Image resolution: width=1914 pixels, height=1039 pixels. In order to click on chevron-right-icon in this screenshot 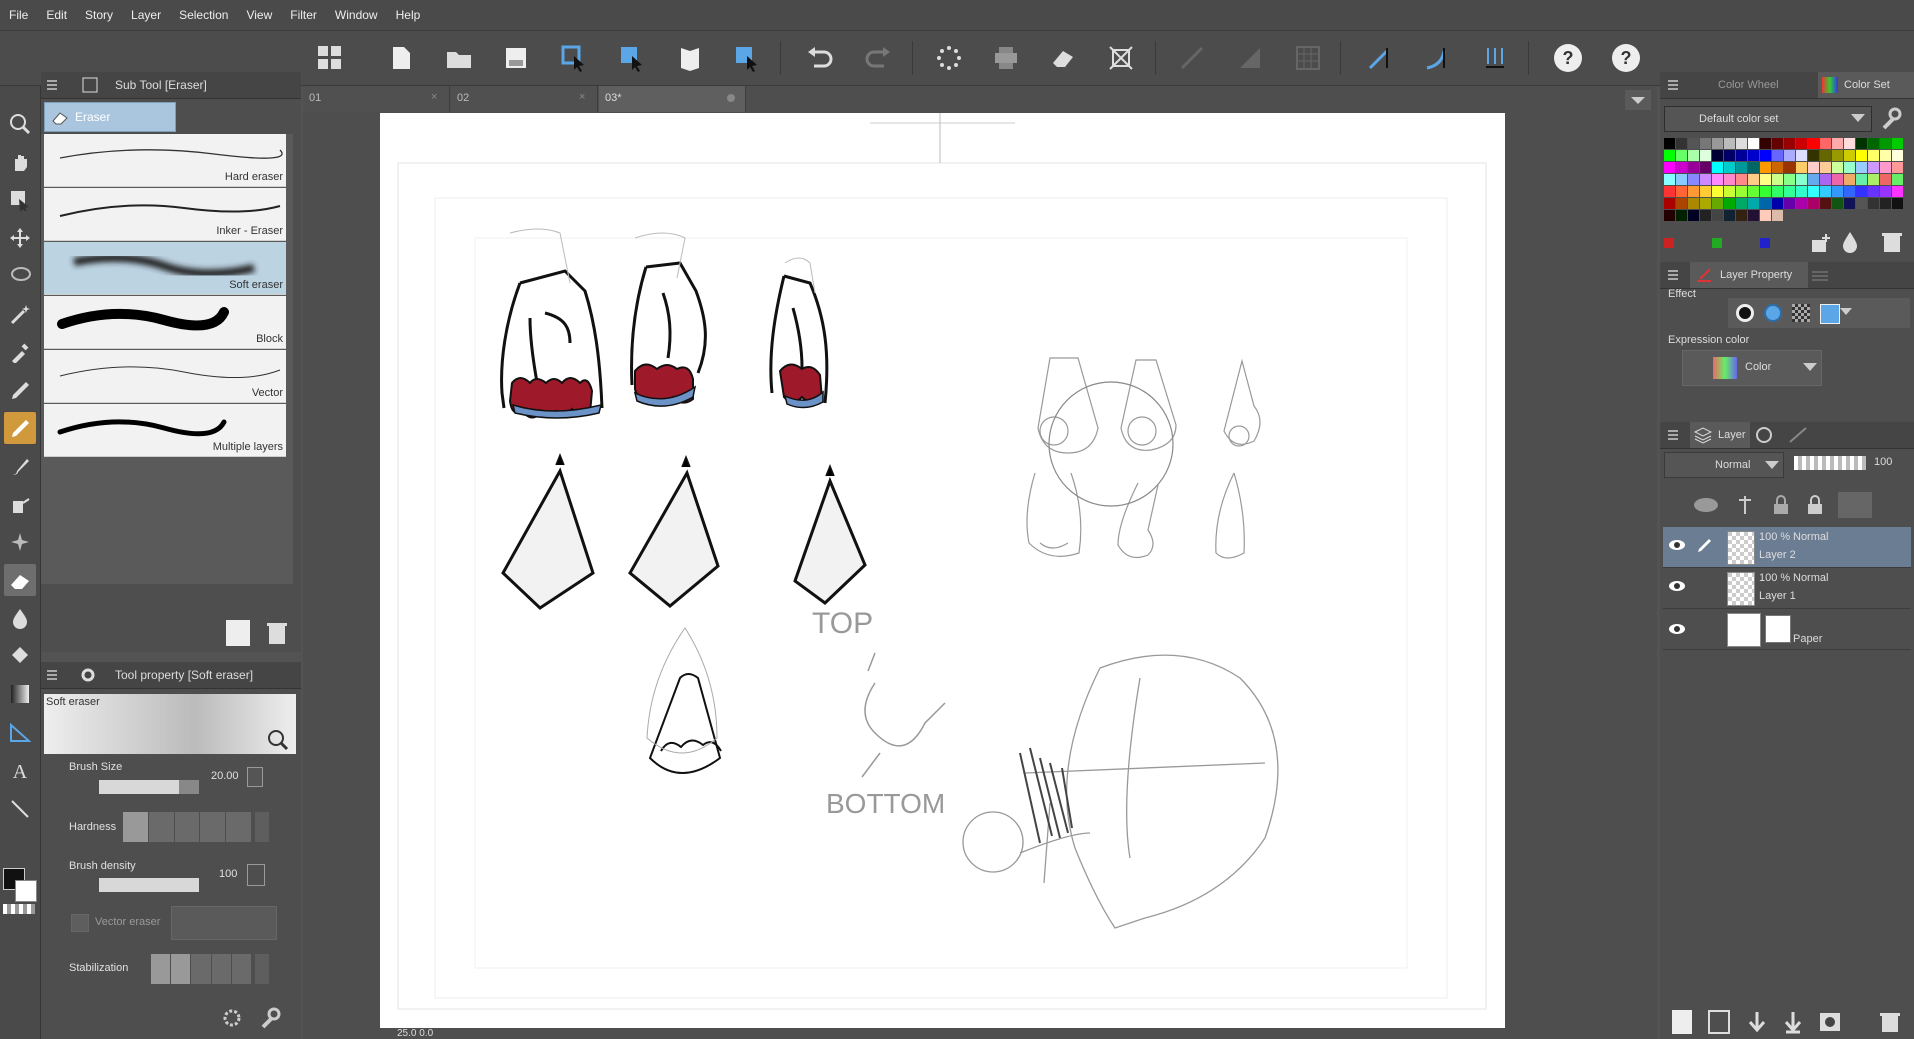, I will do `click(262, 827)`.